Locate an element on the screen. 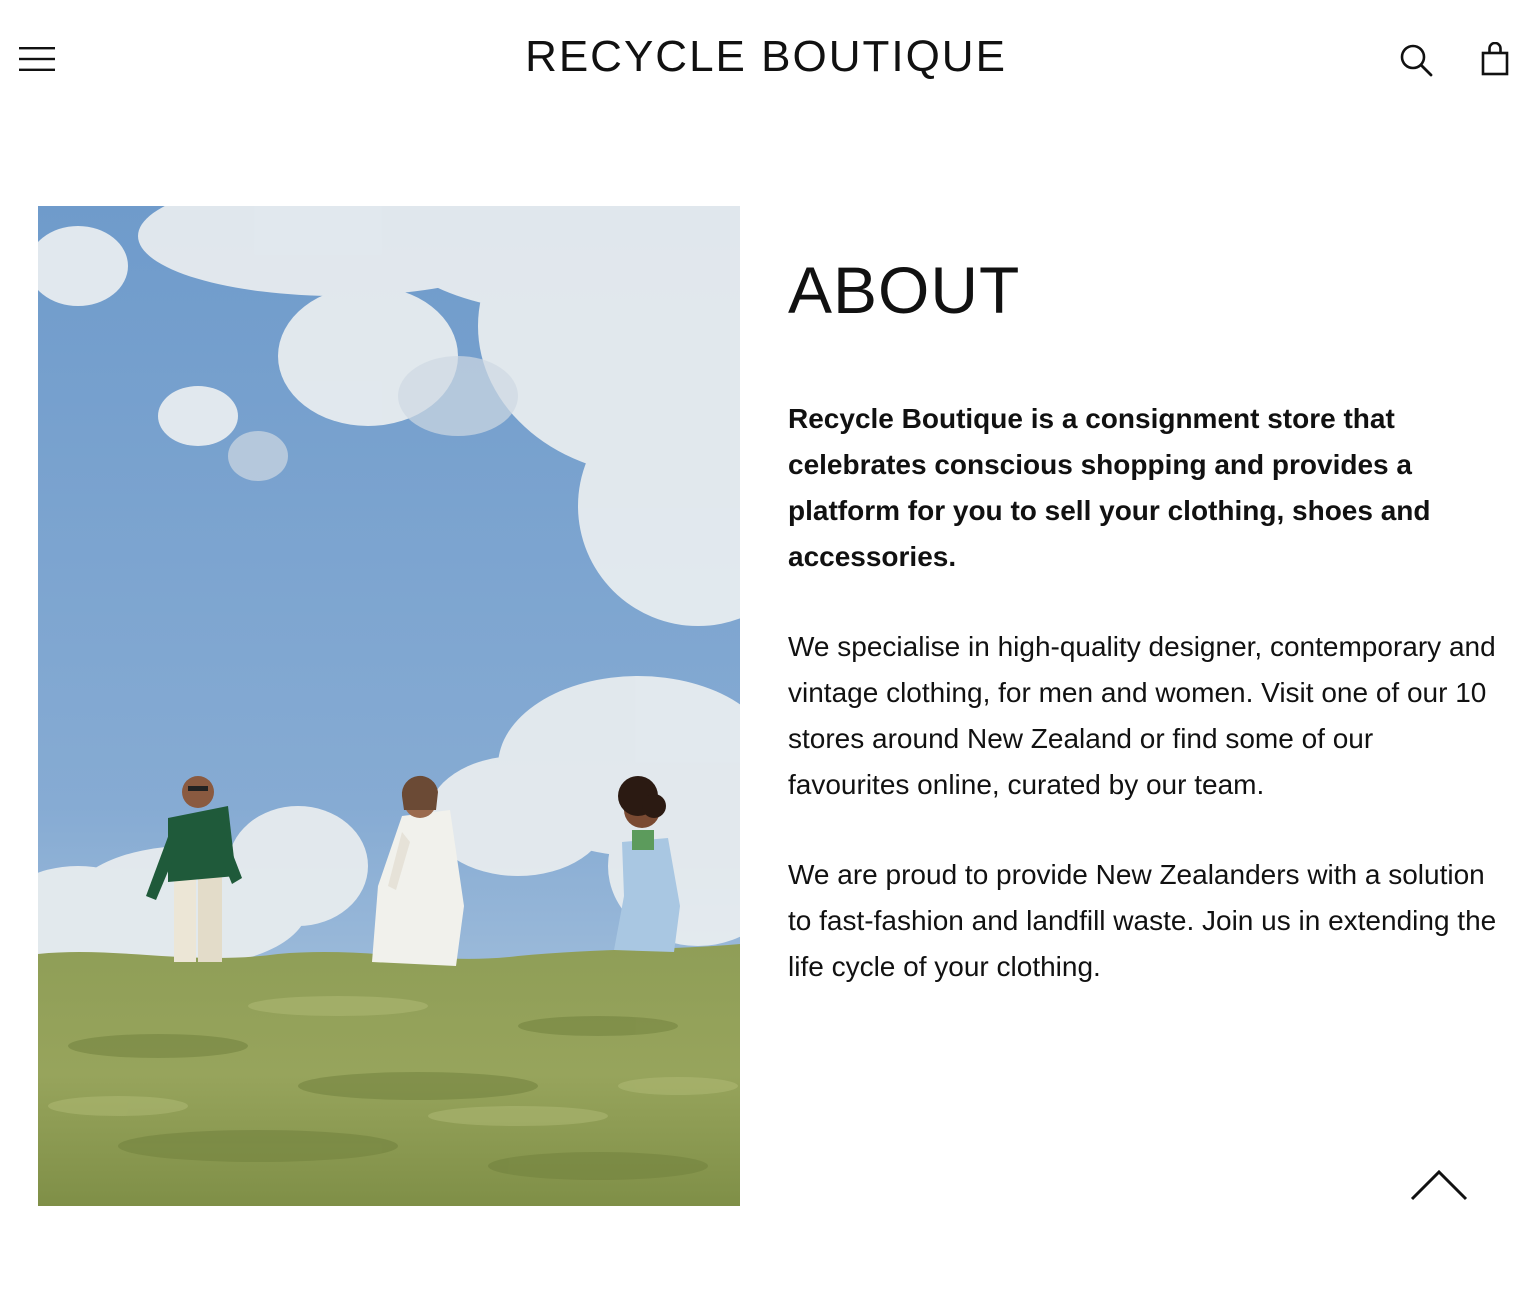  shopping-bag-icon is located at coordinates (1495, 59).